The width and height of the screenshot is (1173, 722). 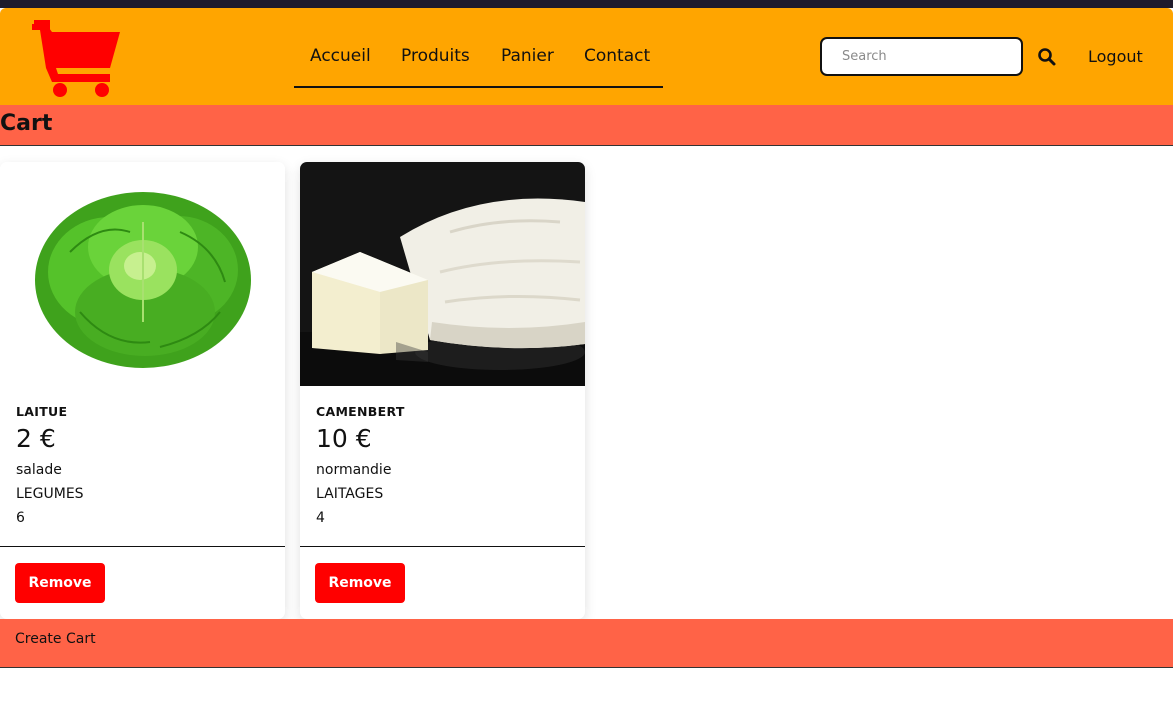 I want to click on product-name: CAMENBERT, so click(x=360, y=411).